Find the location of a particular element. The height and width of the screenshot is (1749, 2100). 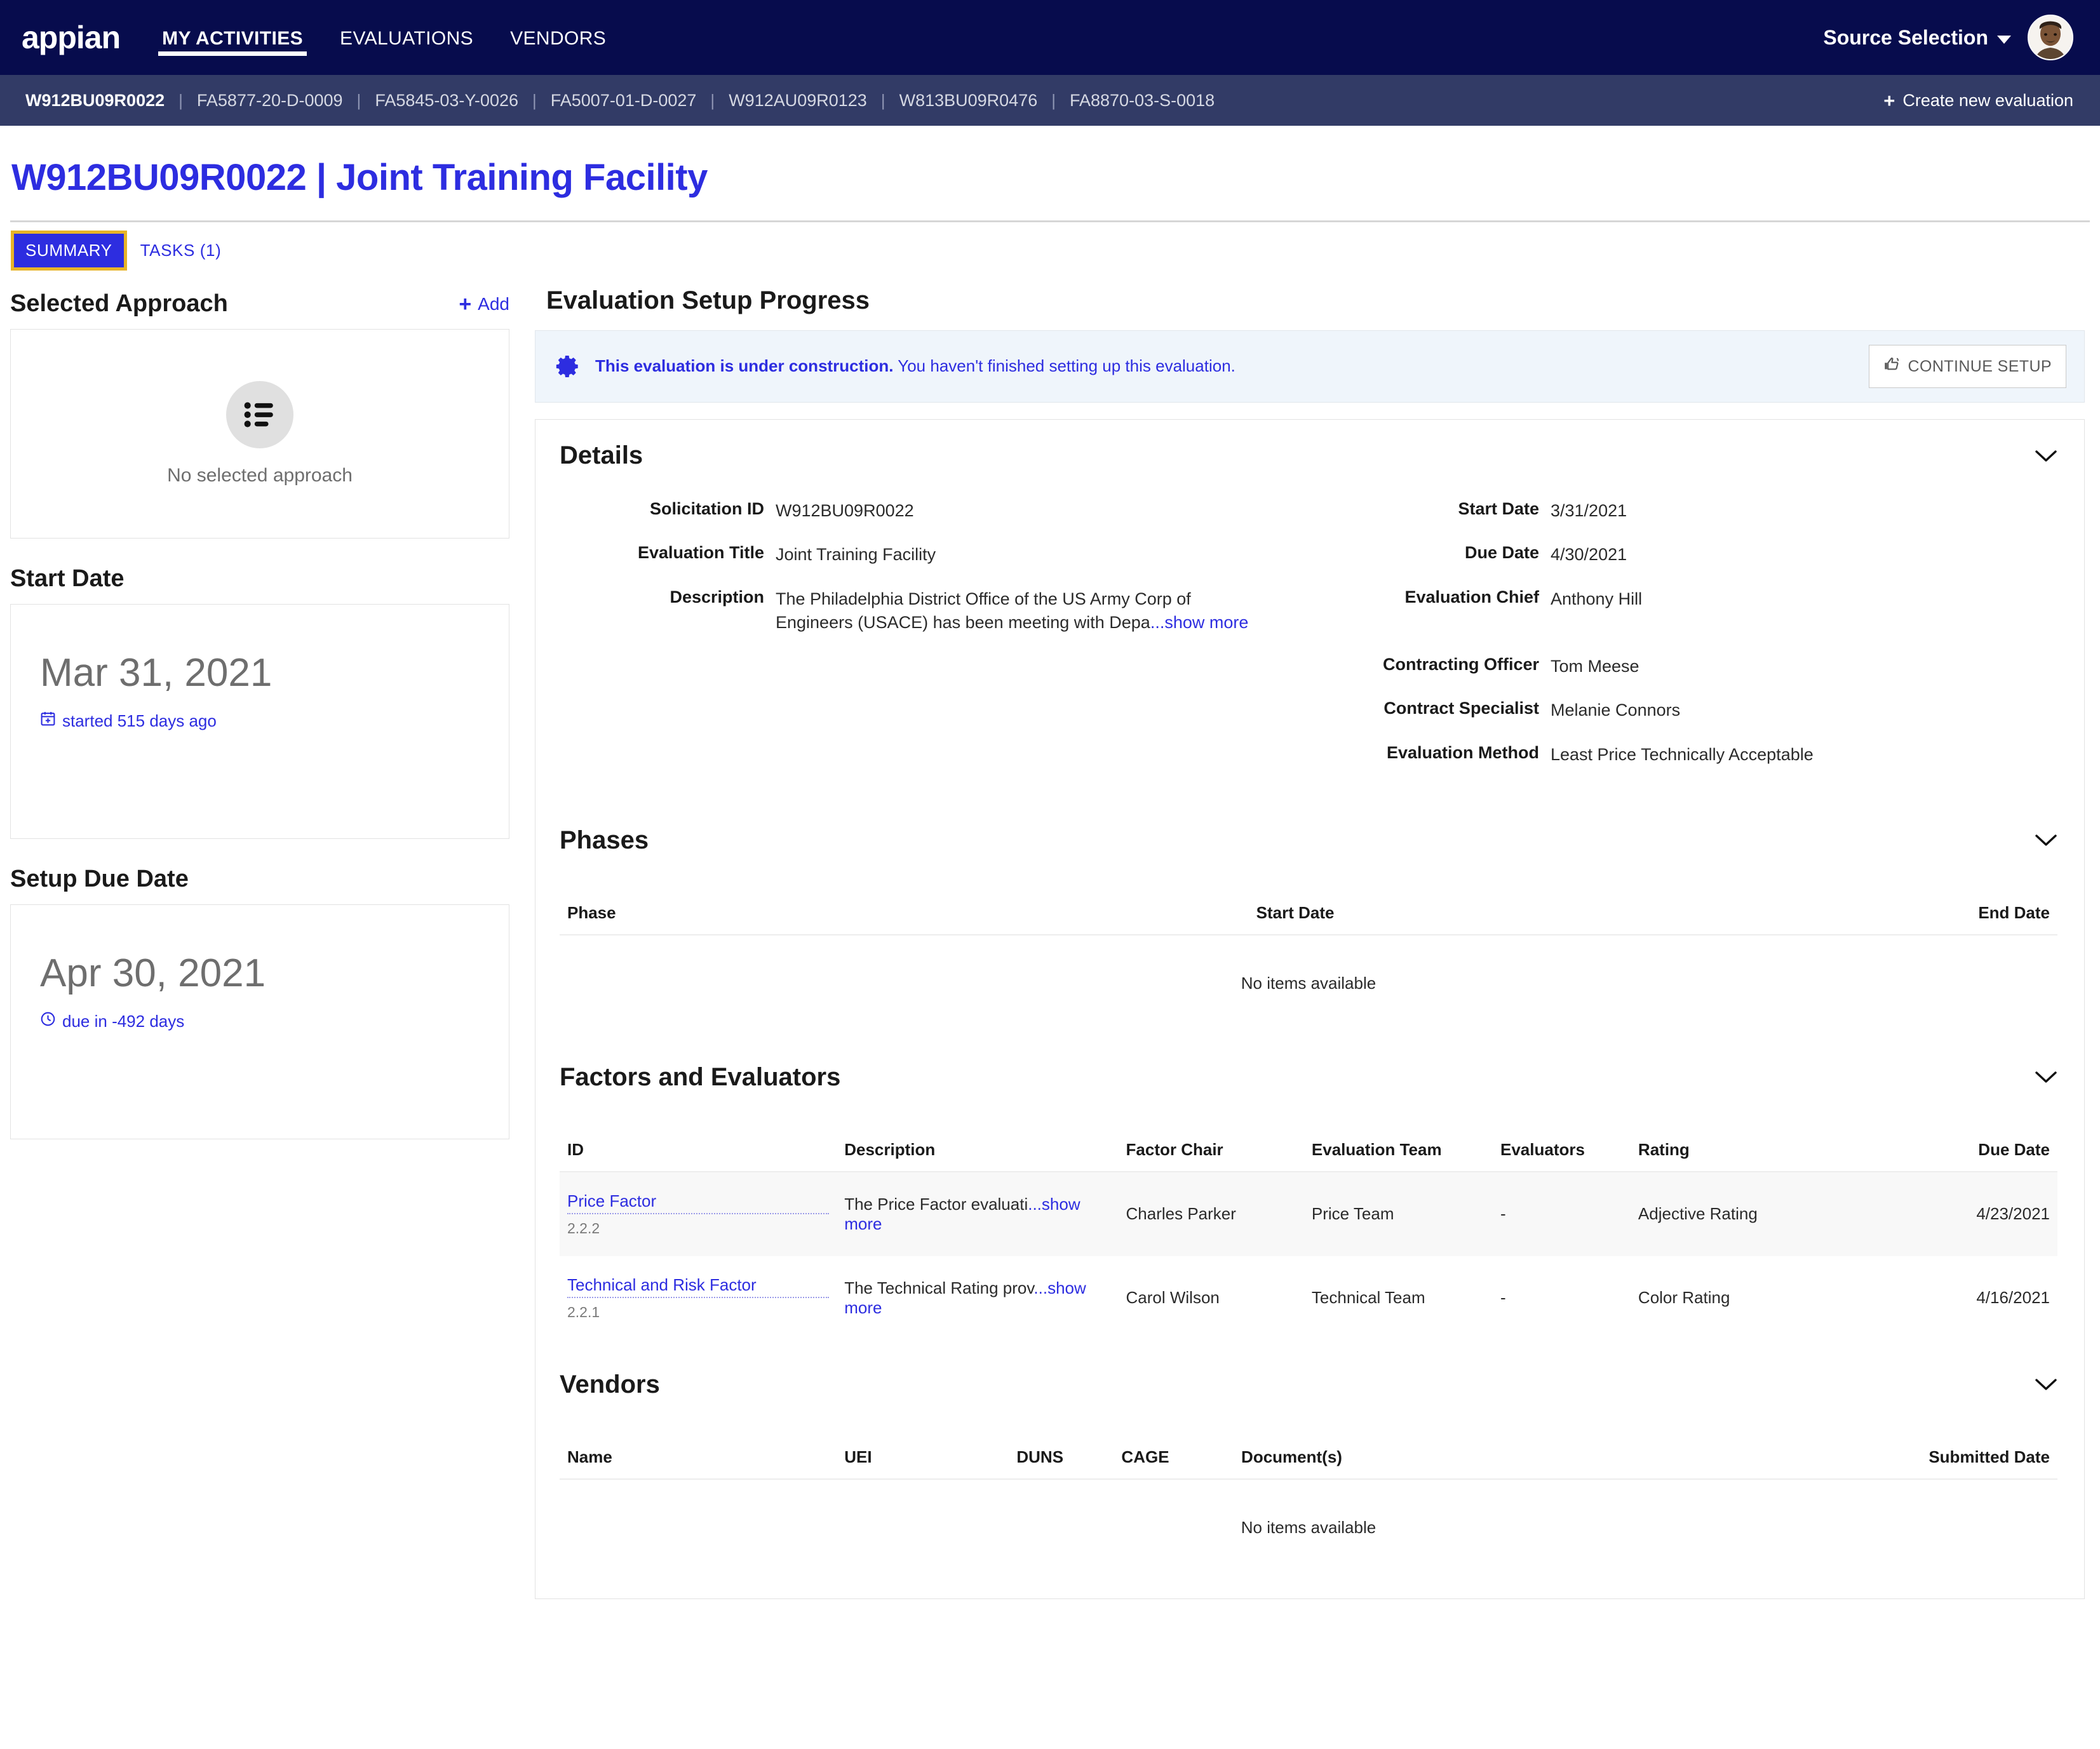

setup-due-date-header: Setup Due Date is located at coordinates (266, 871).